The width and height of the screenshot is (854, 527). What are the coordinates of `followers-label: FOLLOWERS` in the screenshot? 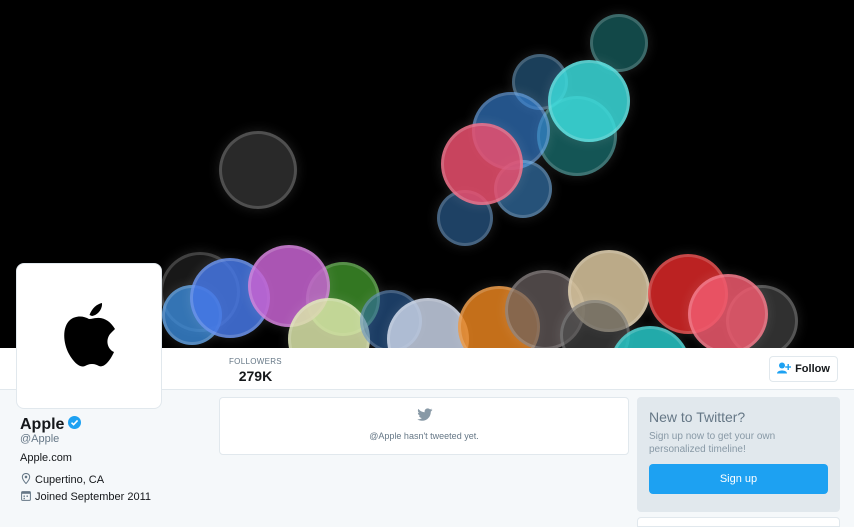 It's located at (255, 361).